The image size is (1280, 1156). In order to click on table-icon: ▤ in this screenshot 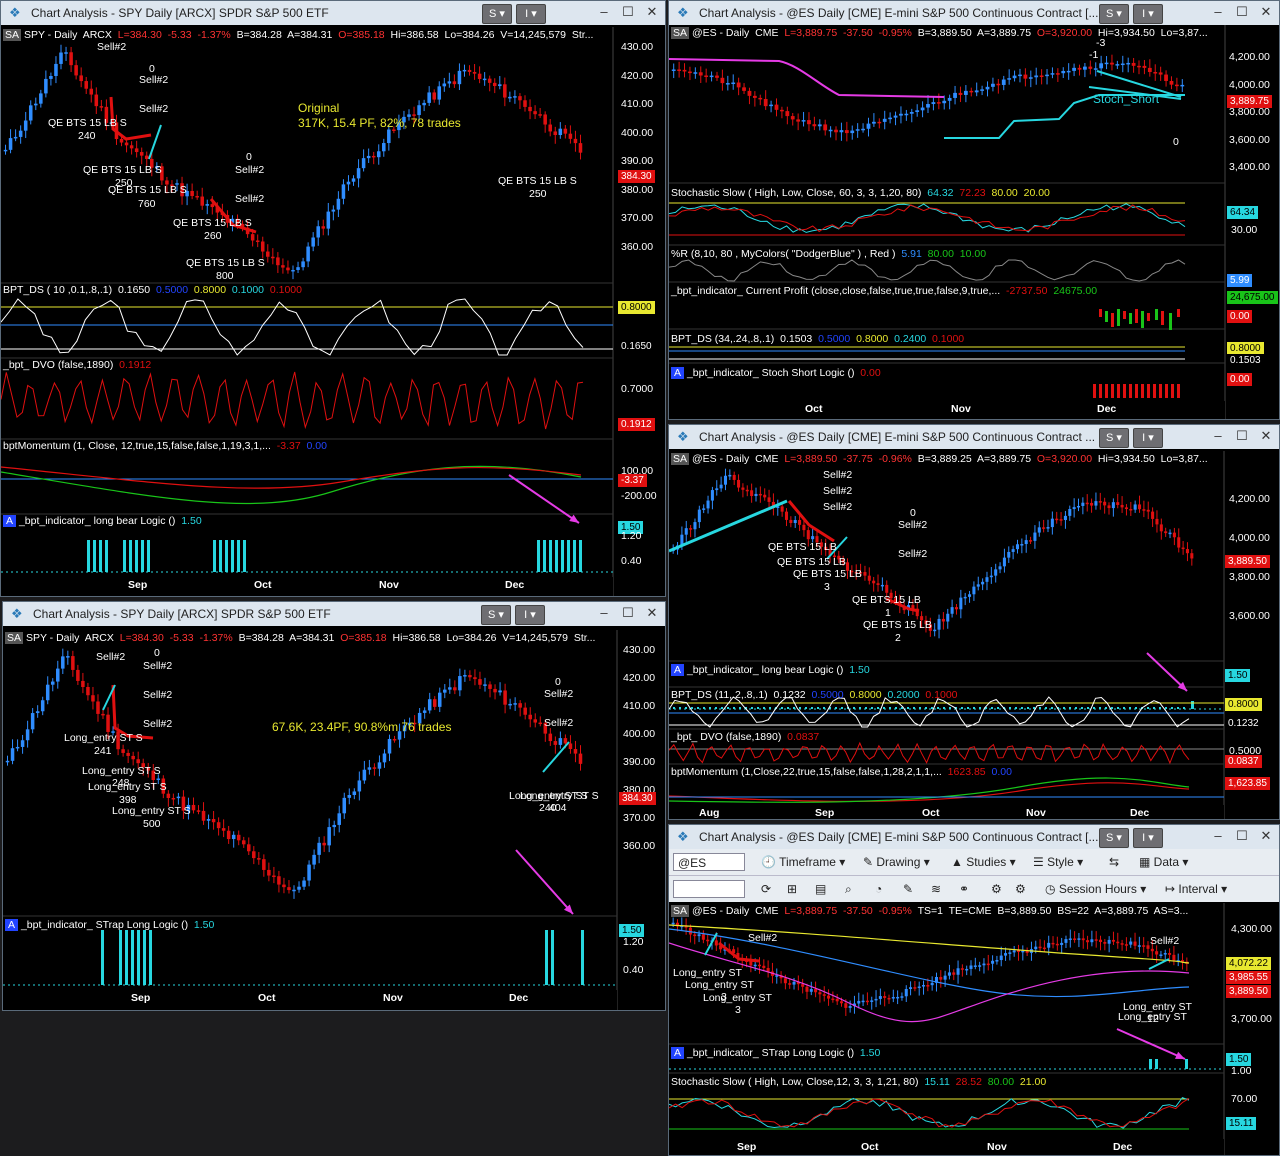, I will do `click(820, 889)`.